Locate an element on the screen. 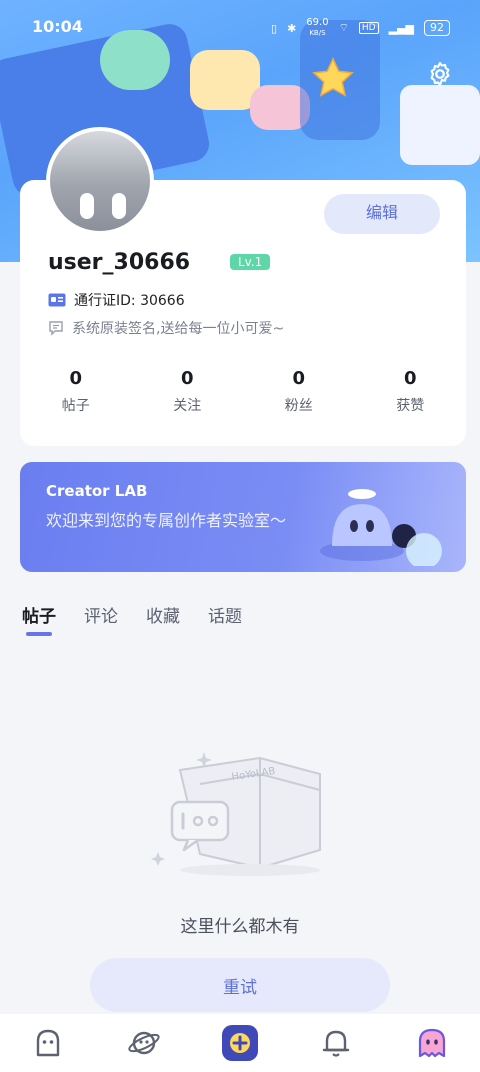 This screenshot has height=1072, width=480. star-icon is located at coordinates (333, 77).